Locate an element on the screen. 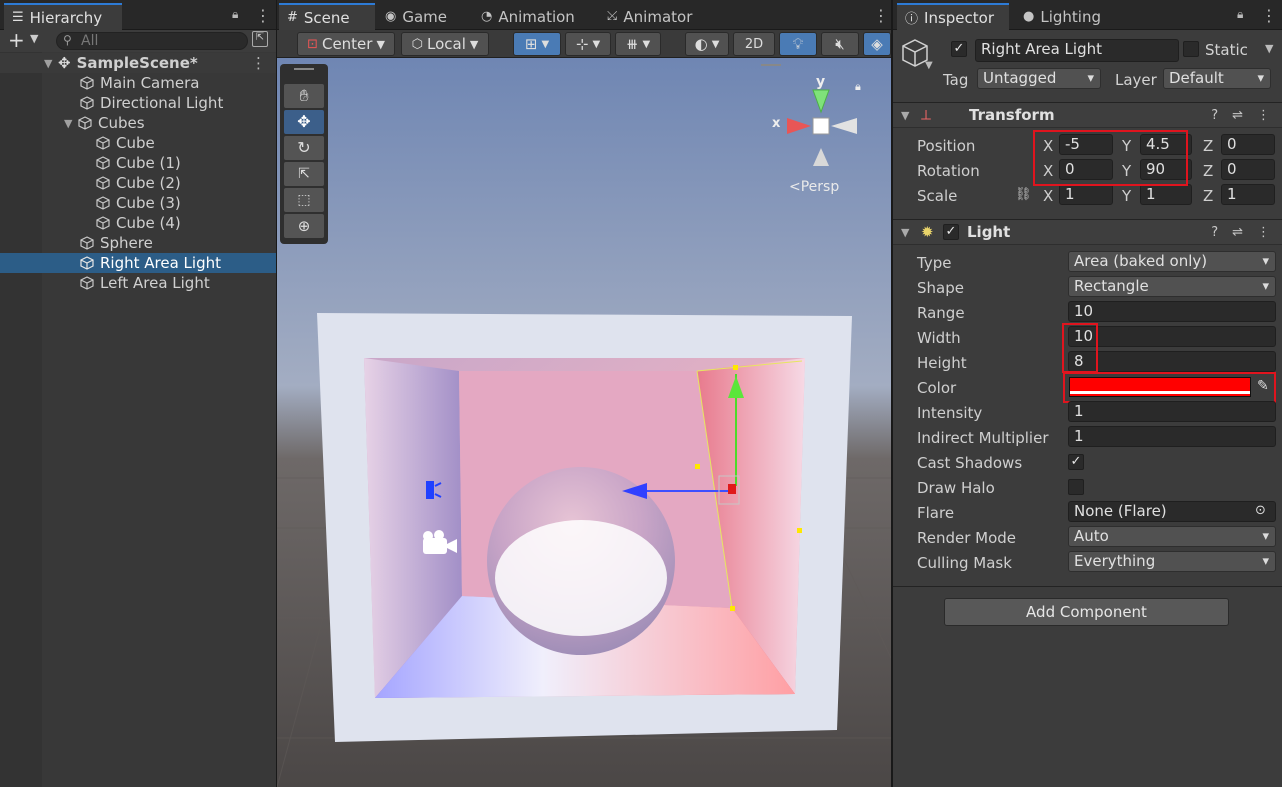 This screenshot has height=787, width=1282. draw-mode-button: ◐ ▼ is located at coordinates (707, 44).